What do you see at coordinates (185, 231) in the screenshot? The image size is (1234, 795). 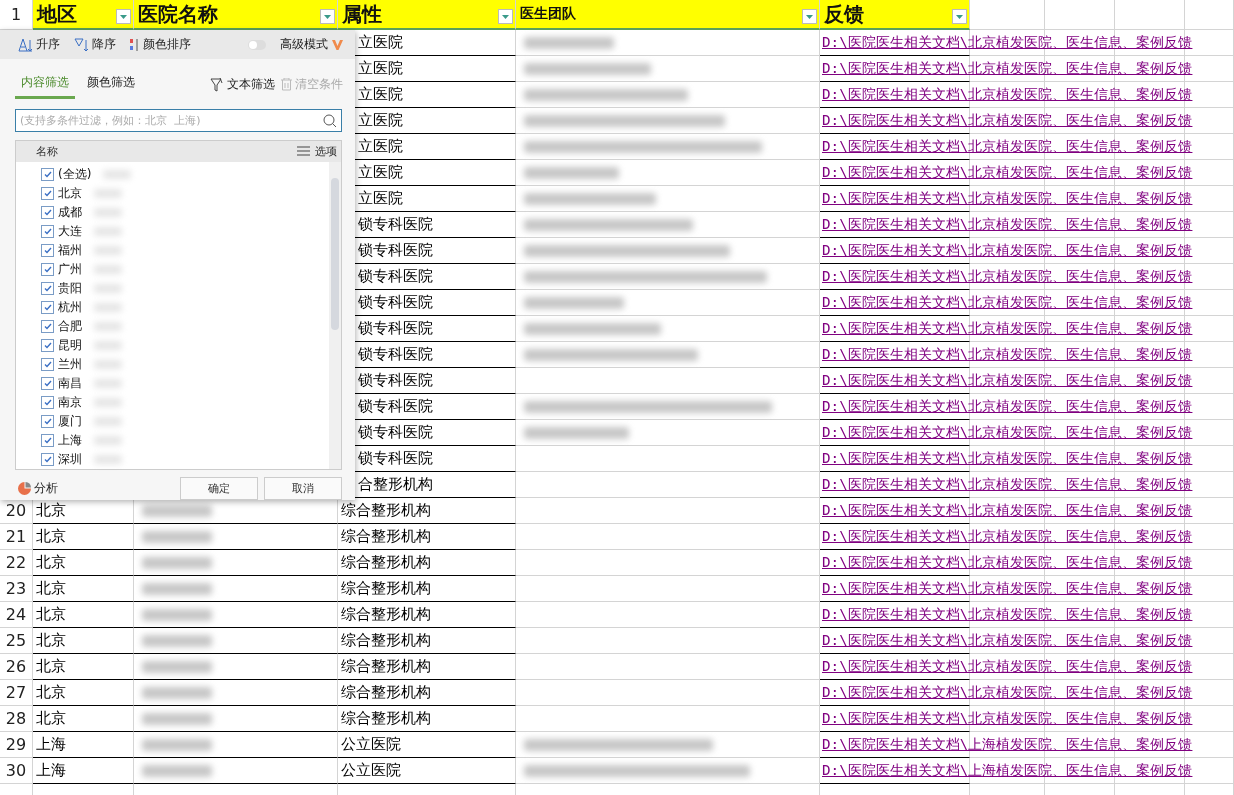 I see `list-item: 大连` at bounding box center [185, 231].